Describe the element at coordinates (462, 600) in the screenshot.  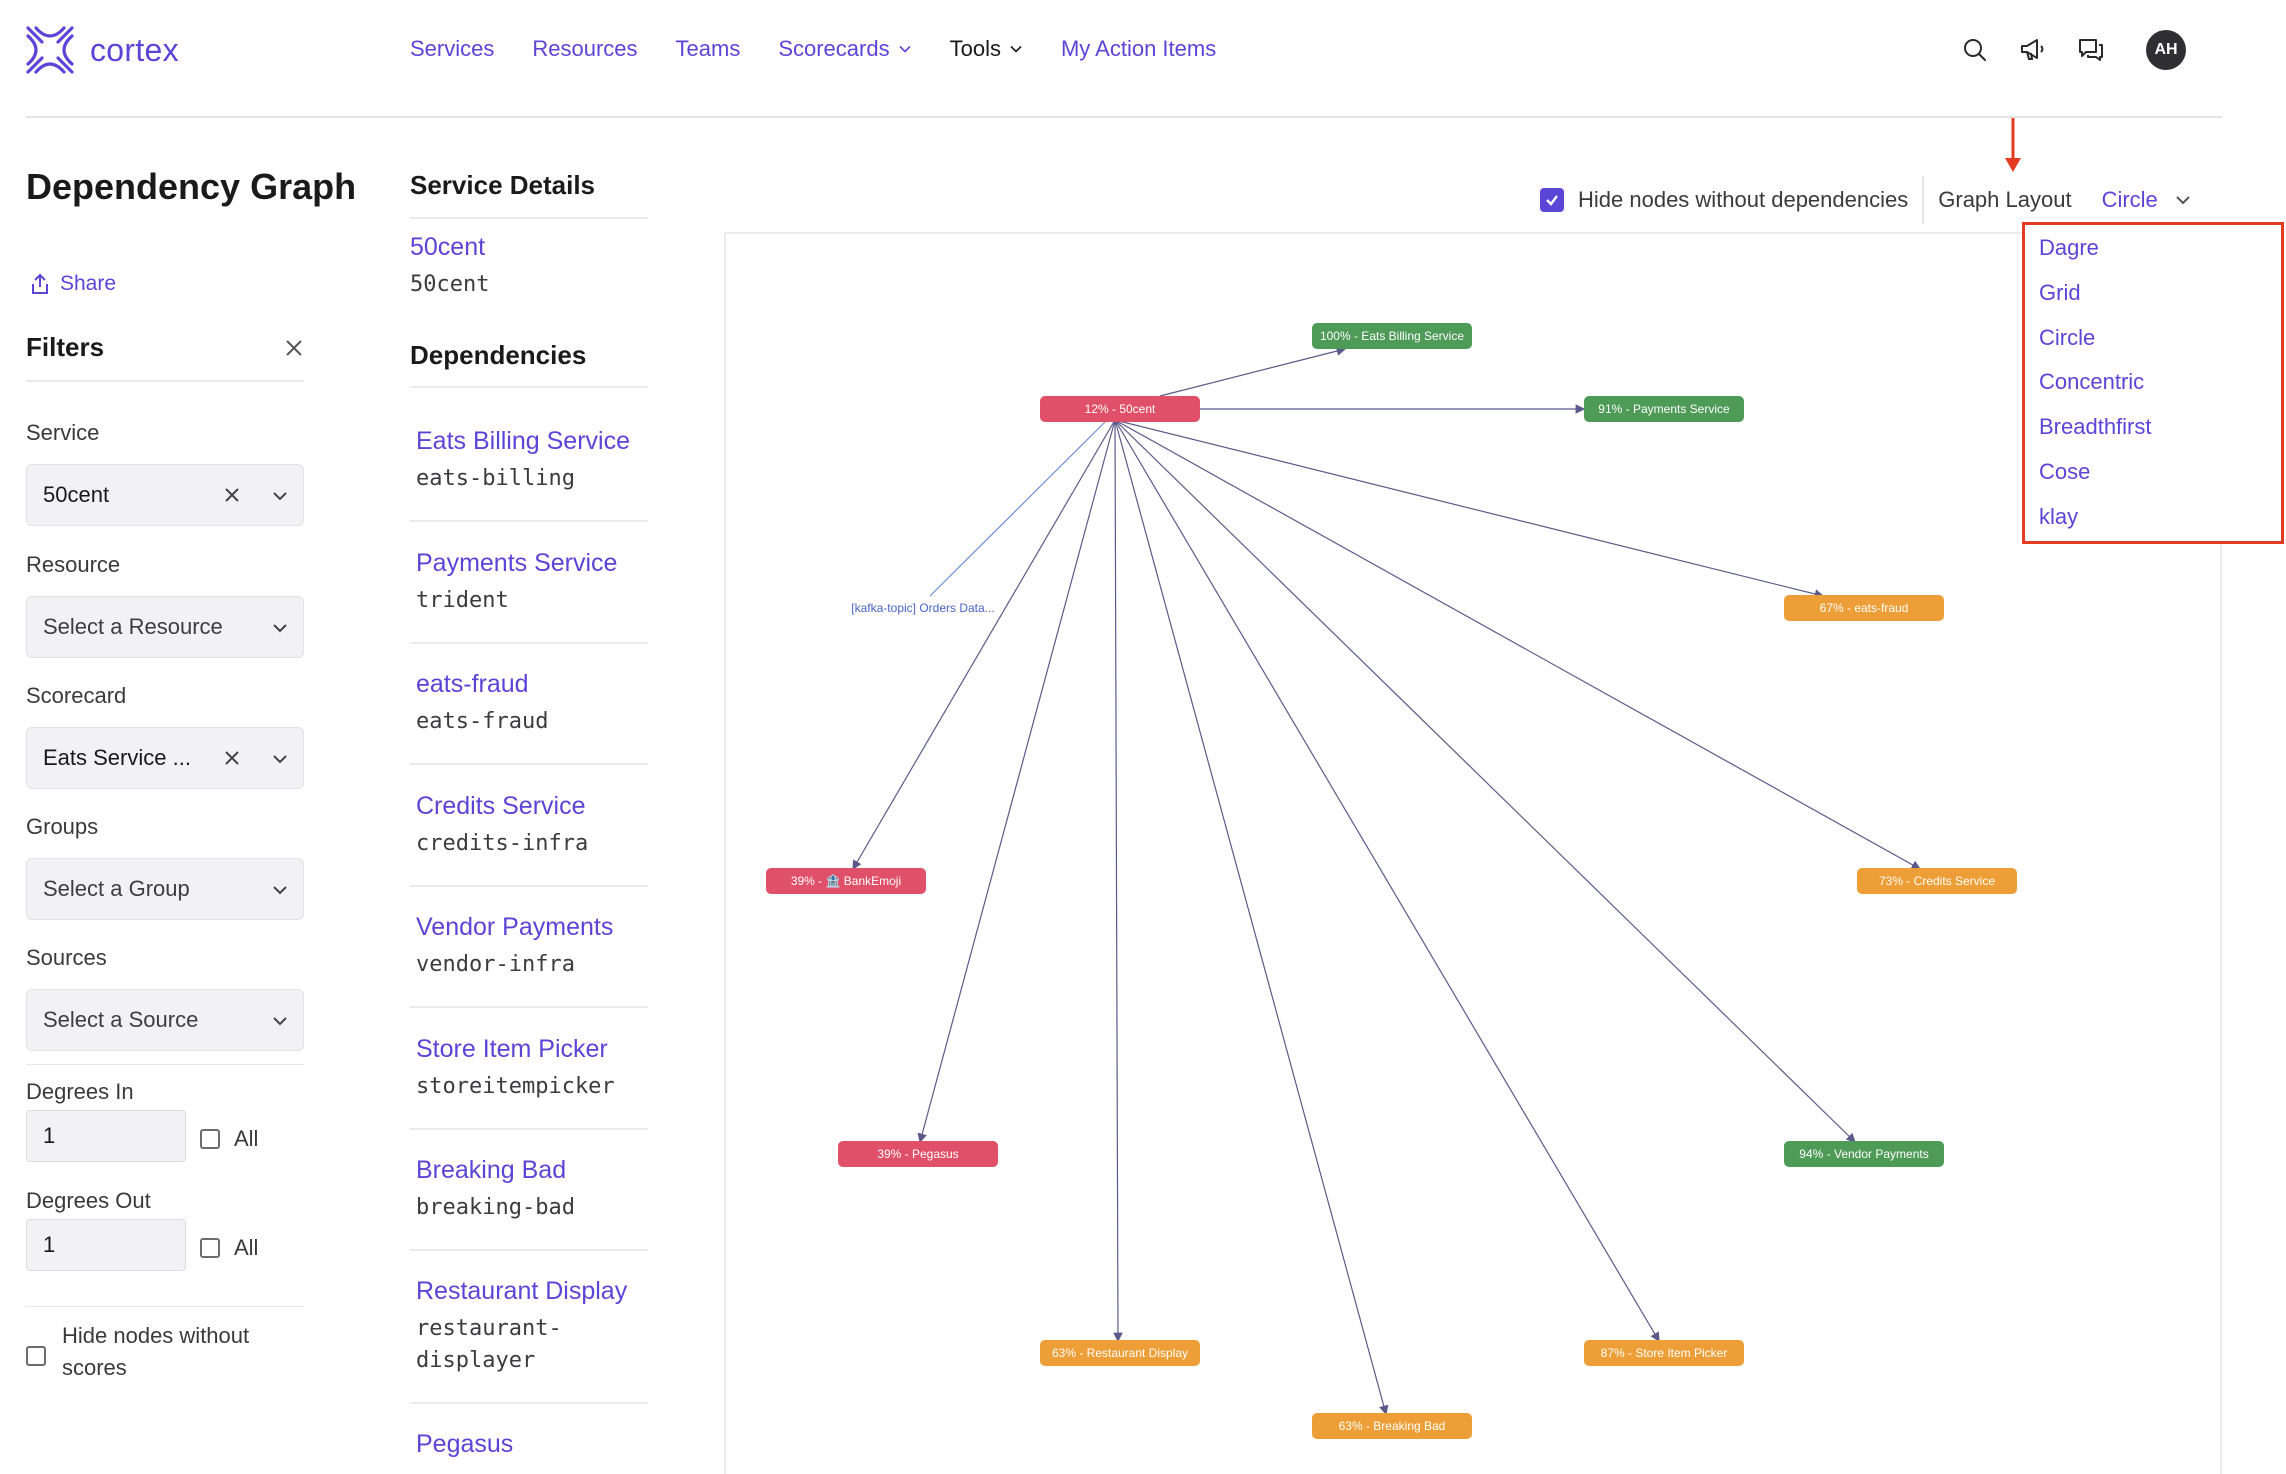
I see `dependency-tag: trident` at that location.